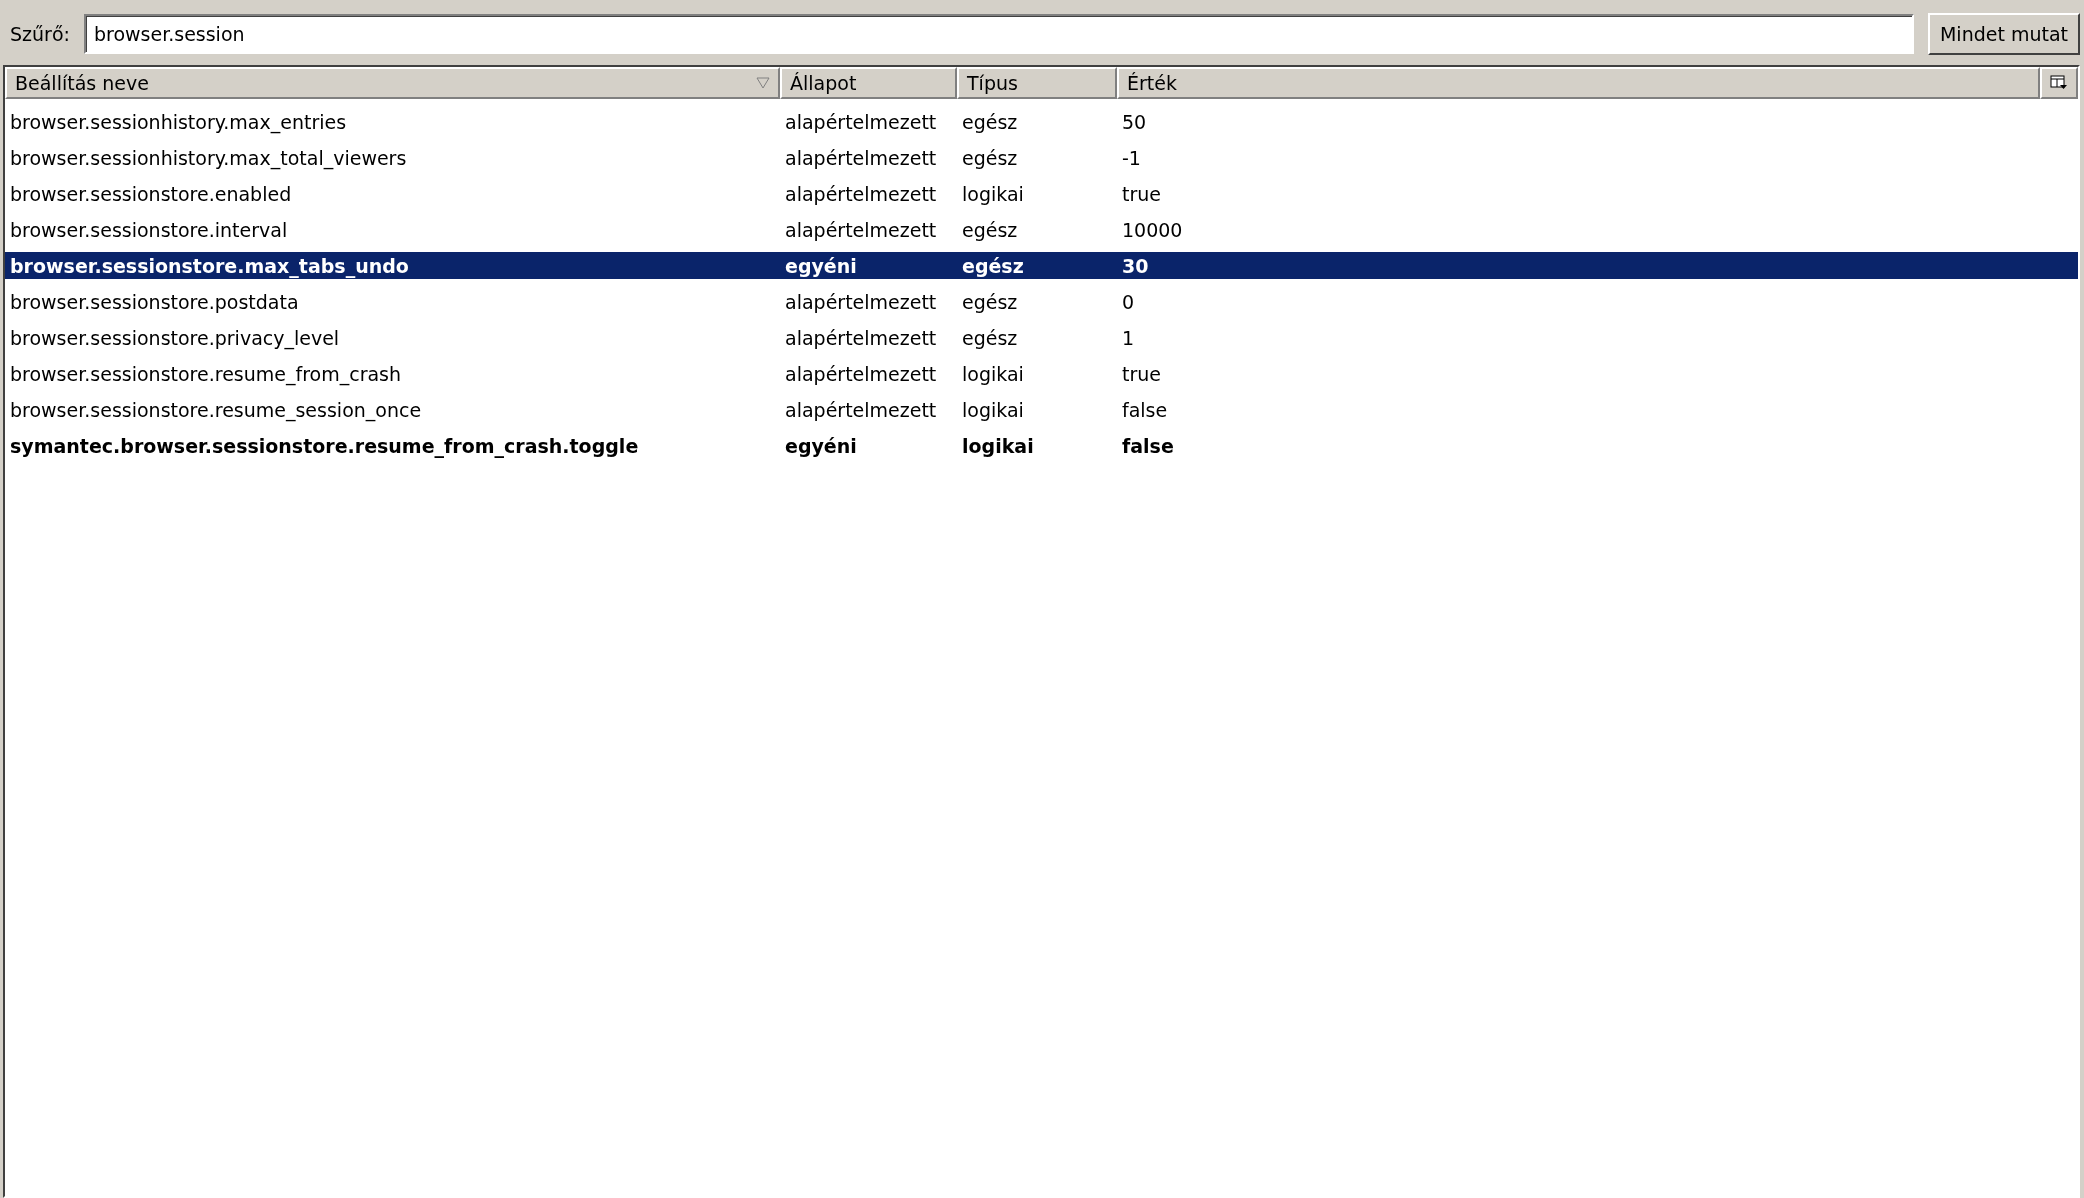  What do you see at coordinates (208, 158) in the screenshot?
I see `table-cell-text: browser.sessionhistory.max_total_viewers` at bounding box center [208, 158].